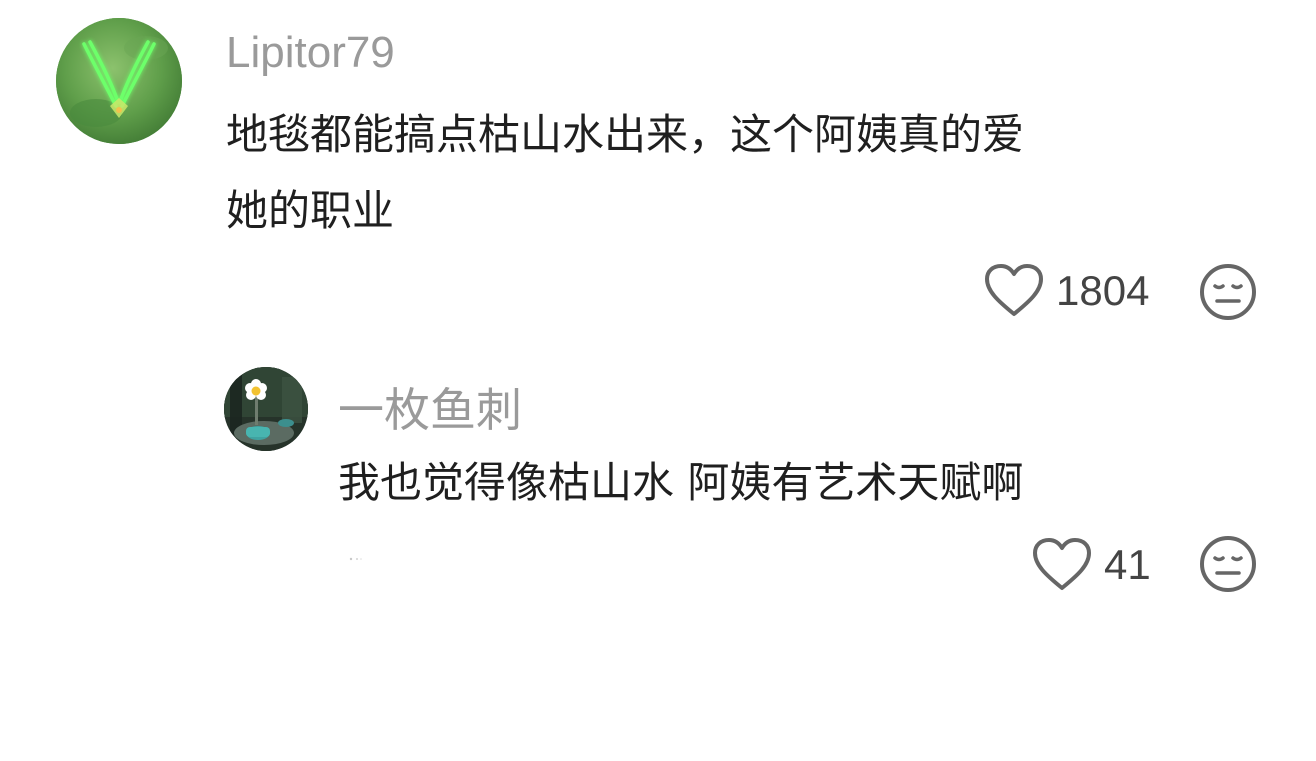 The height and width of the screenshot is (761, 1316). Describe the element at coordinates (310, 53) in the screenshot. I see `comment-username: Lipitor79` at that location.